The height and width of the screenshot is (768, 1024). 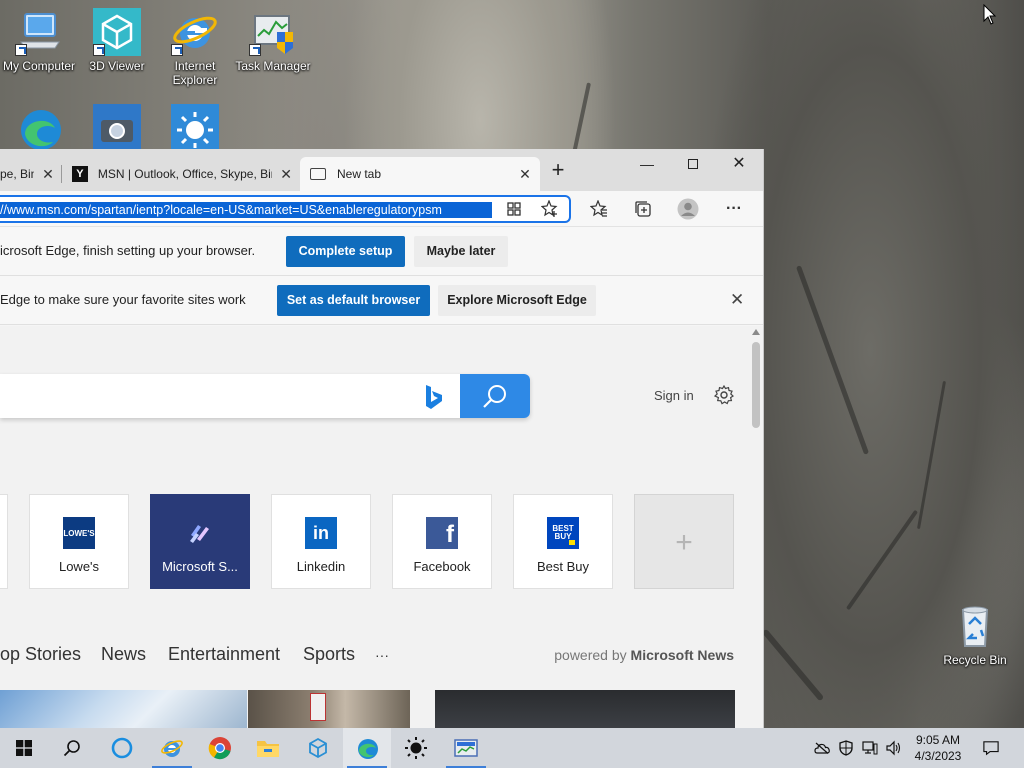 I want to click on desktop-icon-camera, so click(x=117, y=129).